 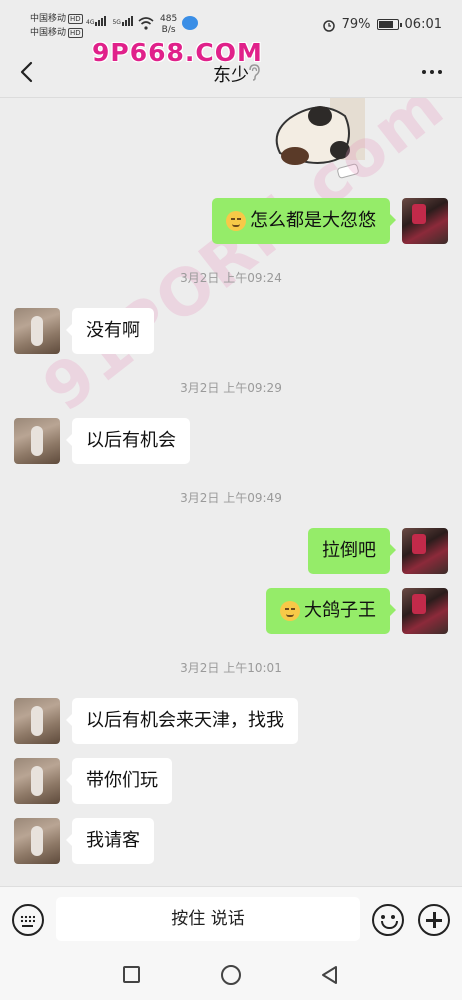 What do you see at coordinates (320, 138) in the screenshot?
I see `sticker-image` at bounding box center [320, 138].